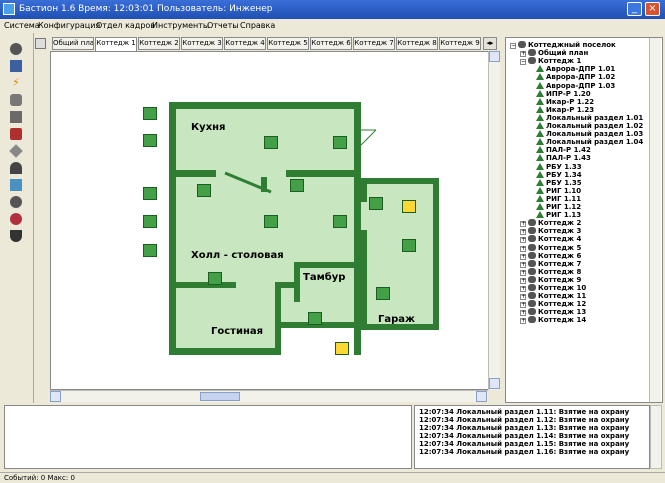 Image resolution: width=665 pixels, height=483 pixels. What do you see at coordinates (481, 396) in the screenshot?
I see `scroll-right-icon` at bounding box center [481, 396].